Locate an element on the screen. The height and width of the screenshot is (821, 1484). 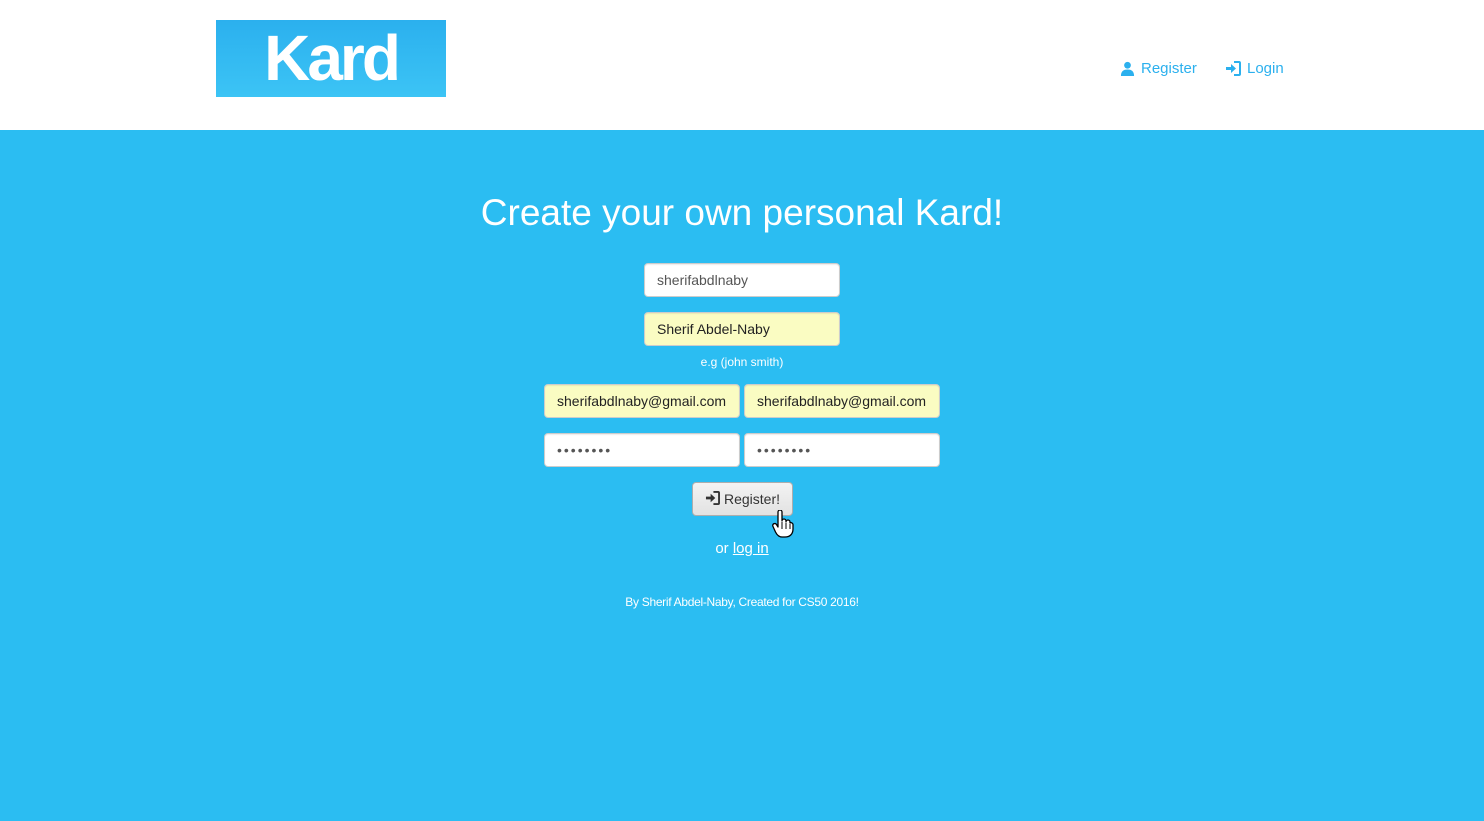
login-link: log in is located at coordinates (751, 548).